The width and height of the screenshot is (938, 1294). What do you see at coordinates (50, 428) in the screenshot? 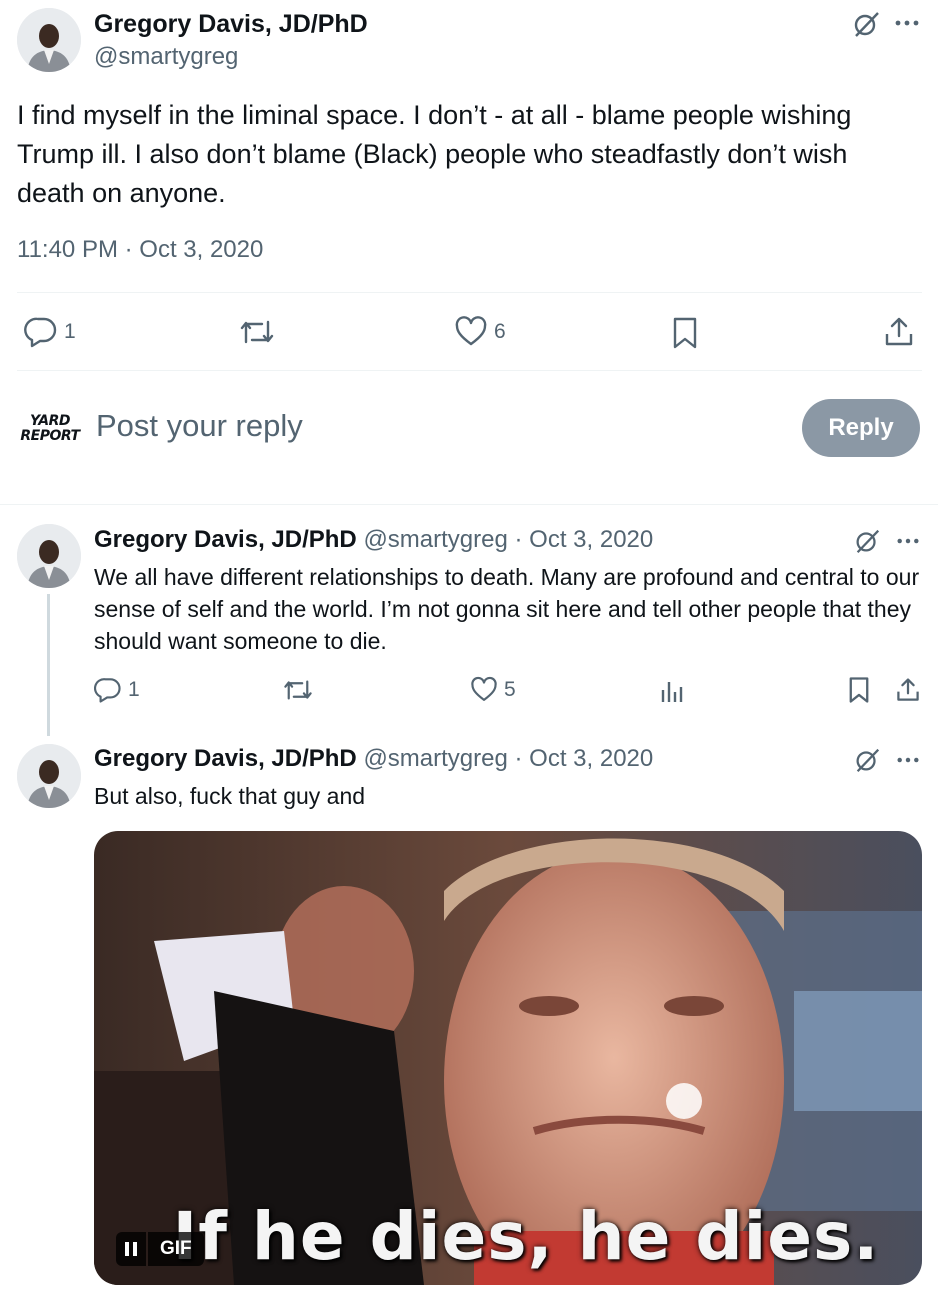
I see `yard-report-logo: YARD REPORT` at bounding box center [50, 428].